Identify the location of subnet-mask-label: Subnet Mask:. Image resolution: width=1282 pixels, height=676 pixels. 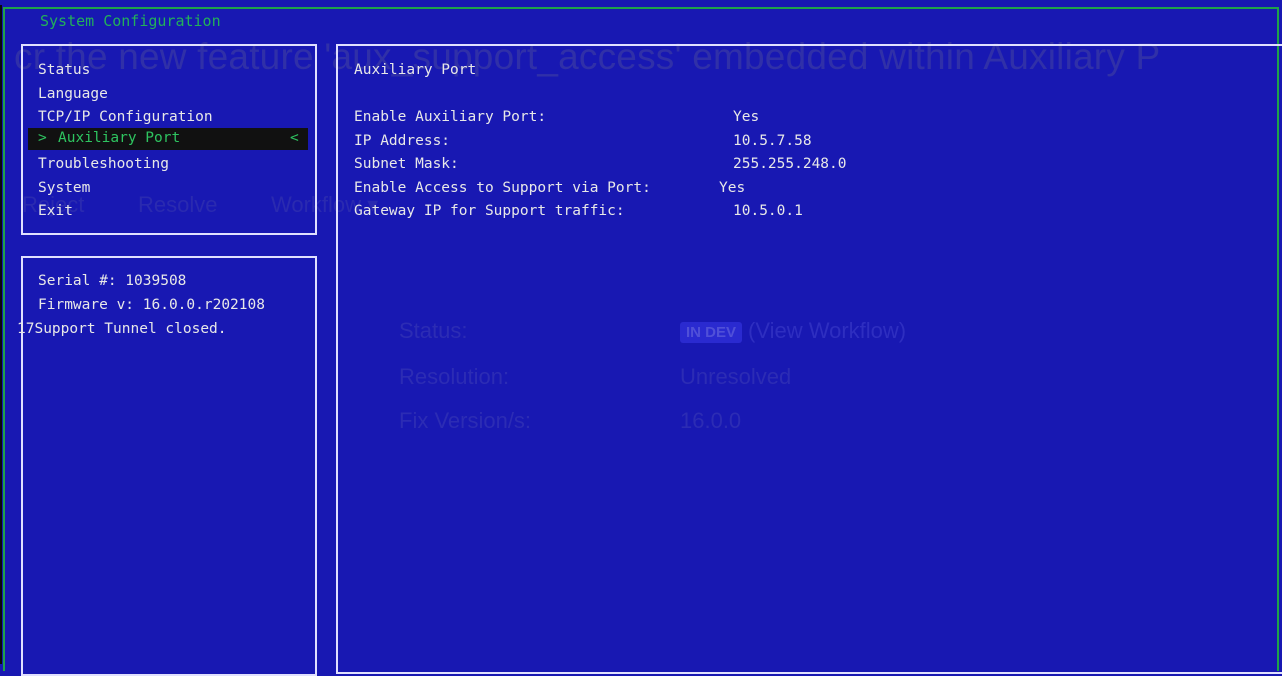
(406, 164).